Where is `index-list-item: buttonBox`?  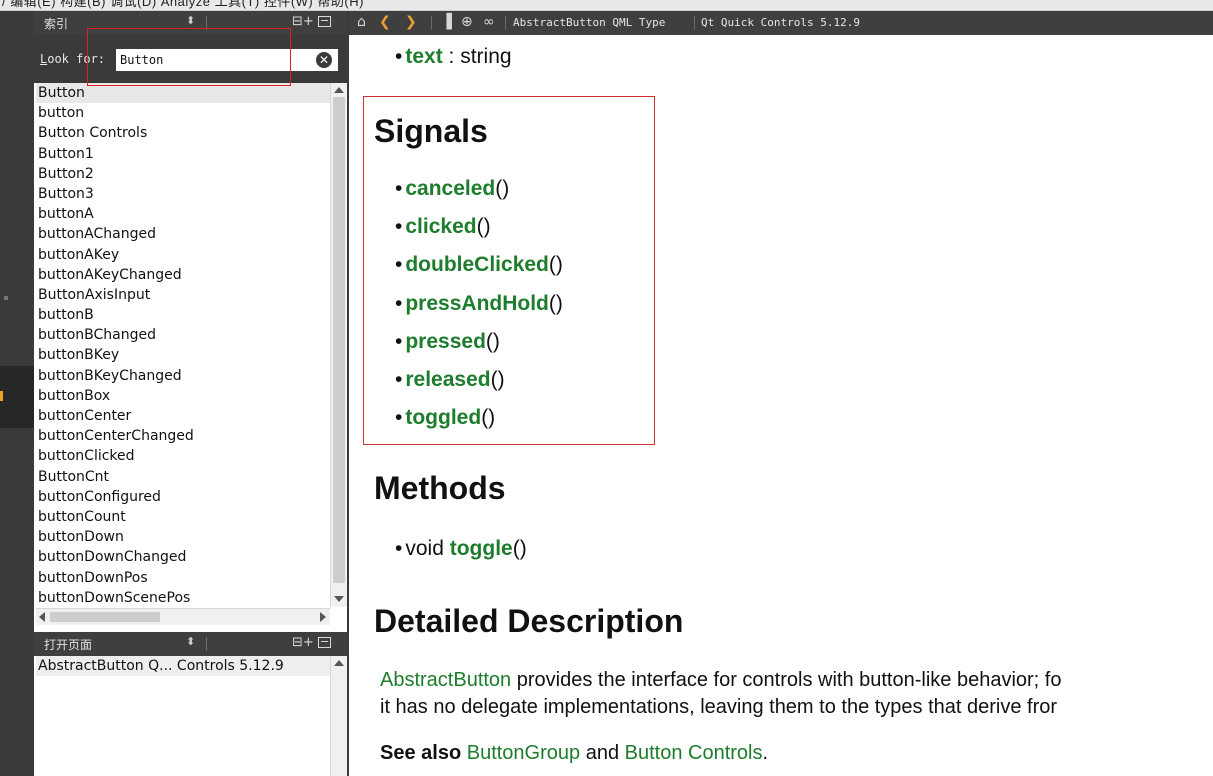
index-list-item: buttonBox is located at coordinates (183, 396).